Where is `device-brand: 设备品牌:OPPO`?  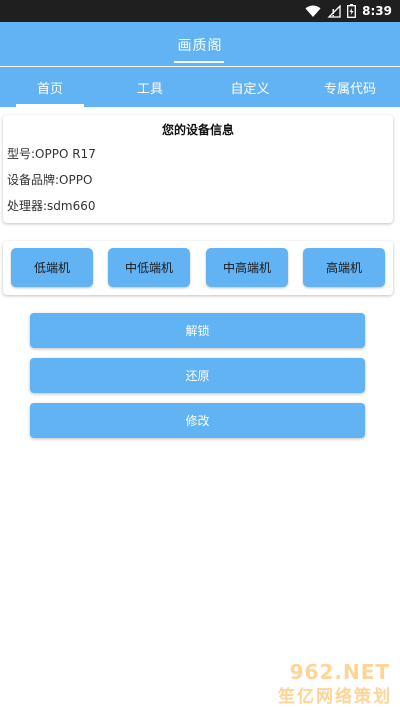 device-brand: 设备品牌:OPPO is located at coordinates (50, 180).